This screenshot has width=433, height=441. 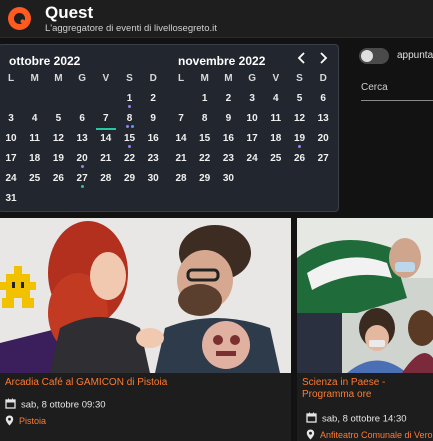 I want to click on calendar-day-number: 10, so click(x=11, y=138).